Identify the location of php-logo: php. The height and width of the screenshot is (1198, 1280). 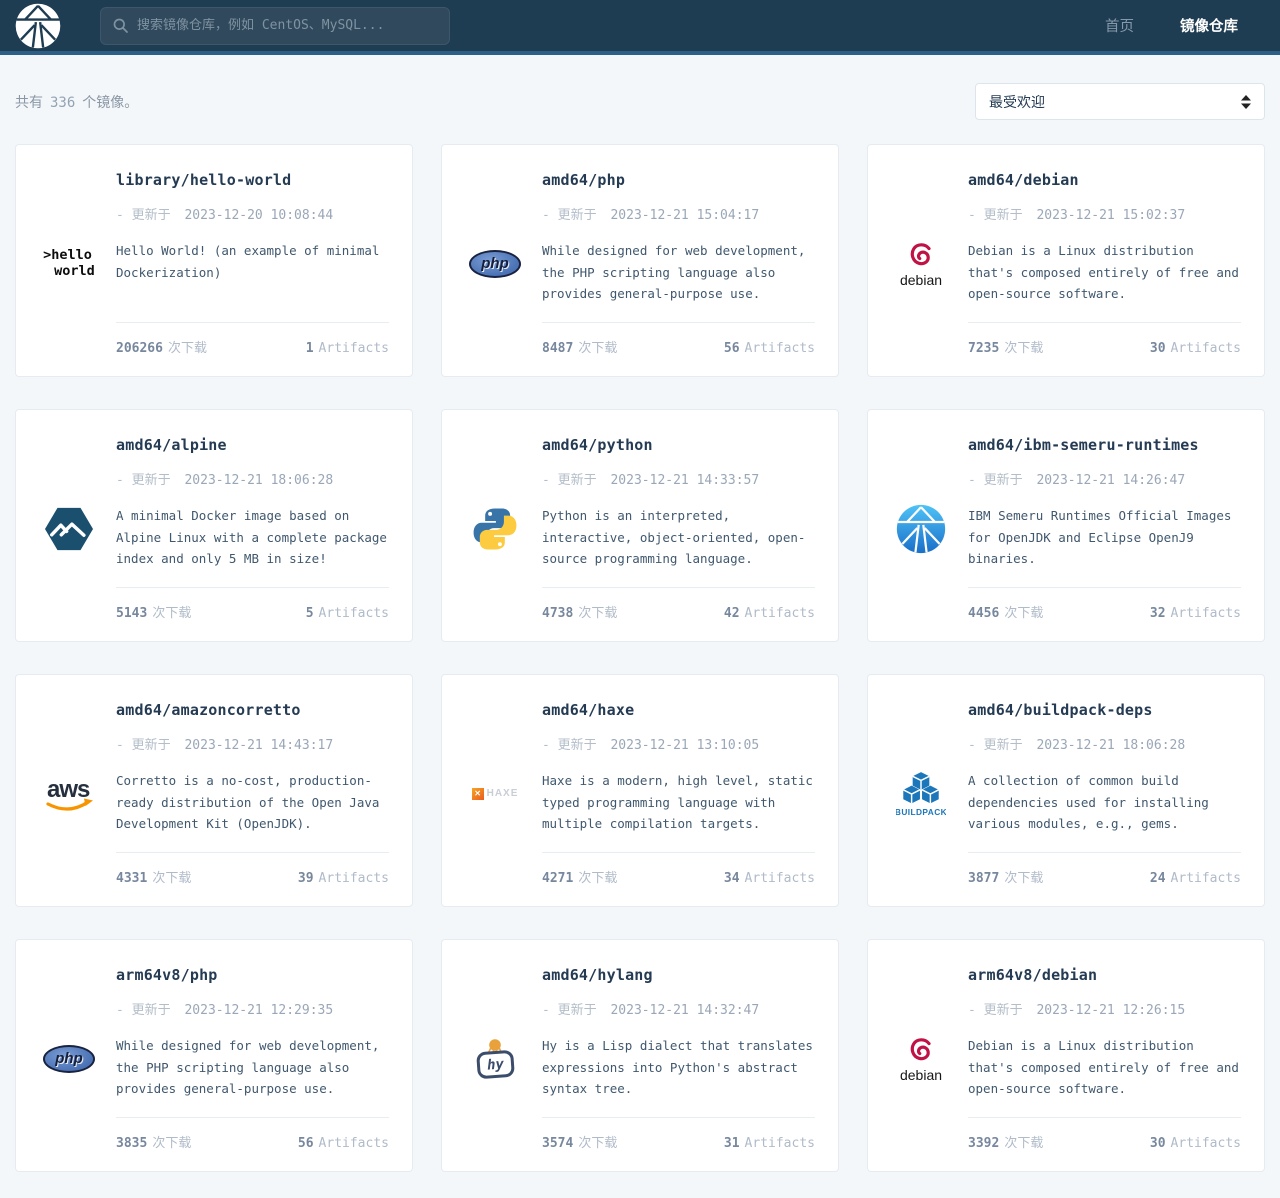
(69, 1058).